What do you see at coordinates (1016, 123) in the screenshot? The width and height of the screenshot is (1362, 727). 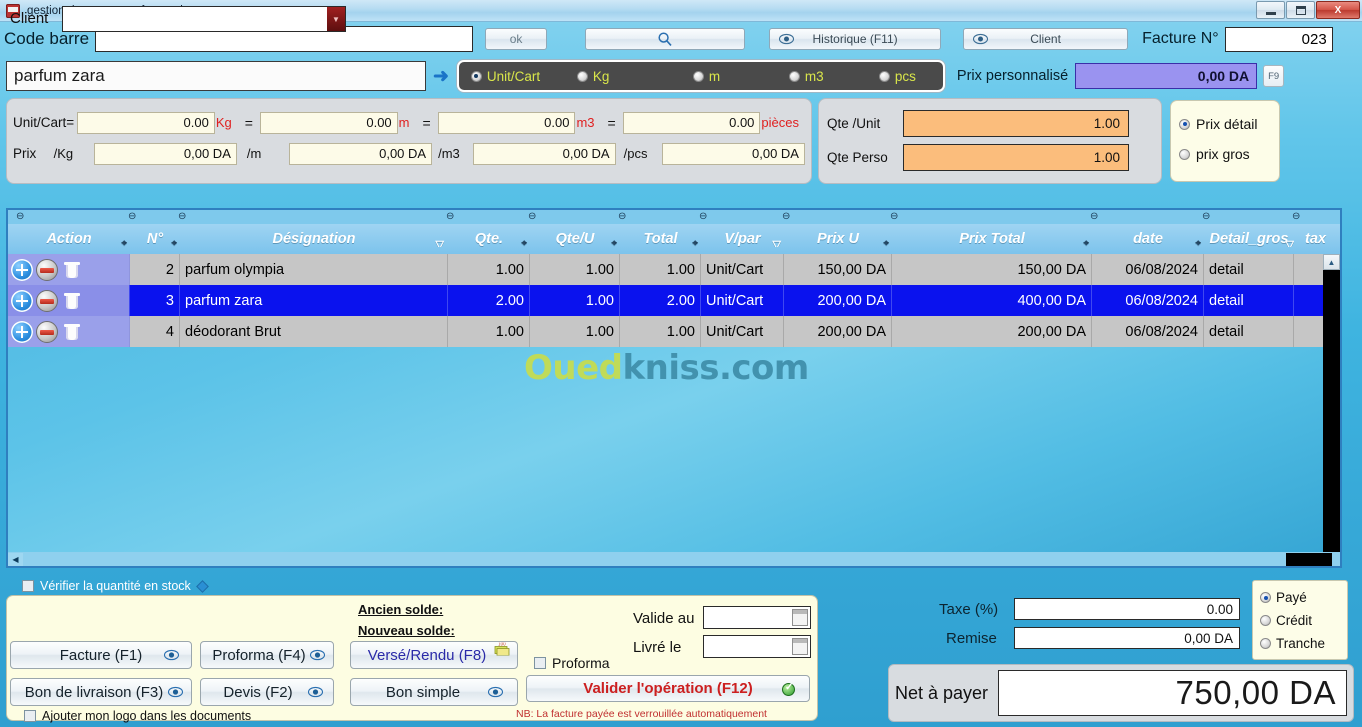 I see `qte-unit-input: 1.00` at bounding box center [1016, 123].